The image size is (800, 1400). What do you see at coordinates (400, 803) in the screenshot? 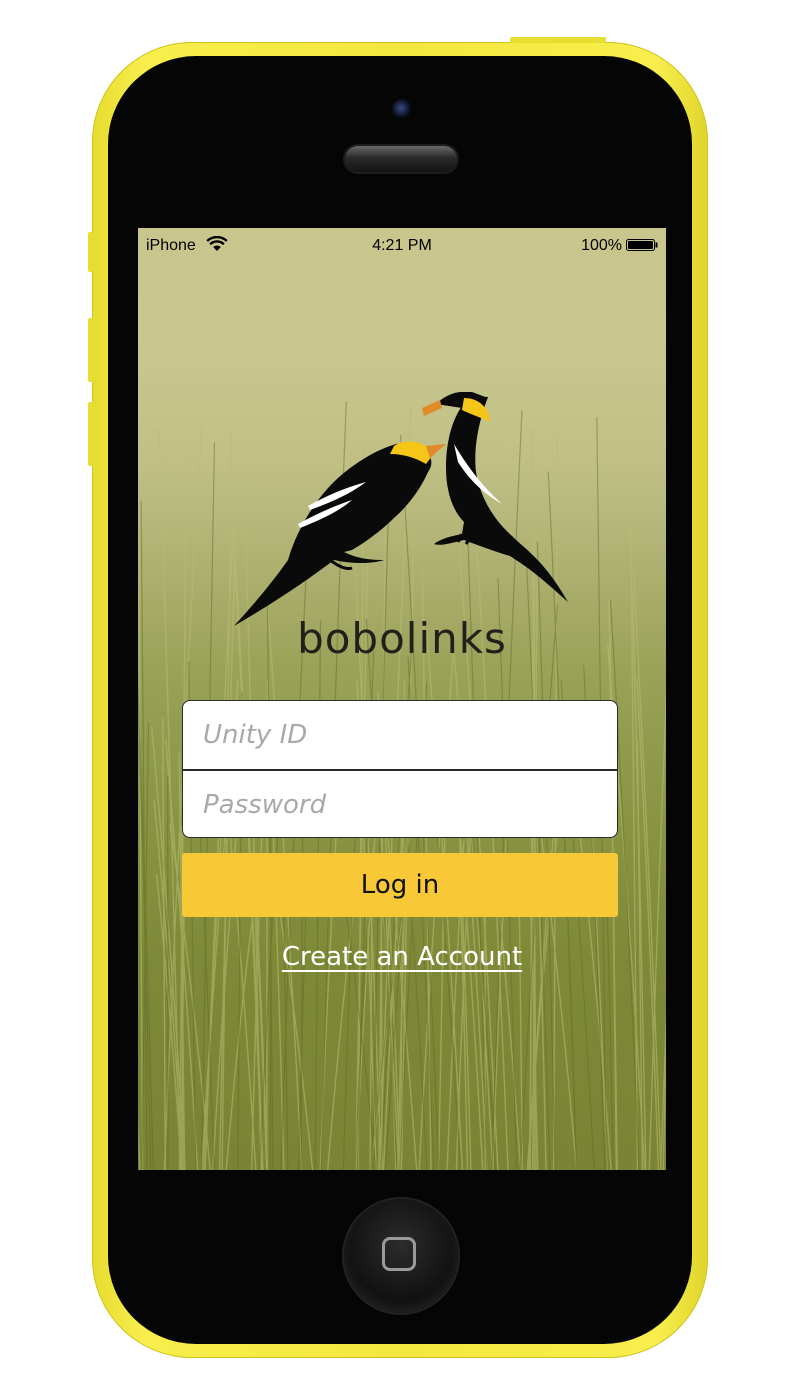
I see `password-input` at bounding box center [400, 803].